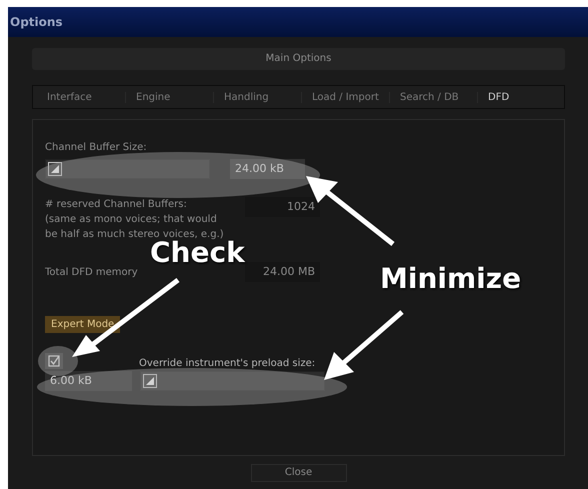  Describe the element at coordinates (169, 97) in the screenshot. I see `tab: Engine` at that location.